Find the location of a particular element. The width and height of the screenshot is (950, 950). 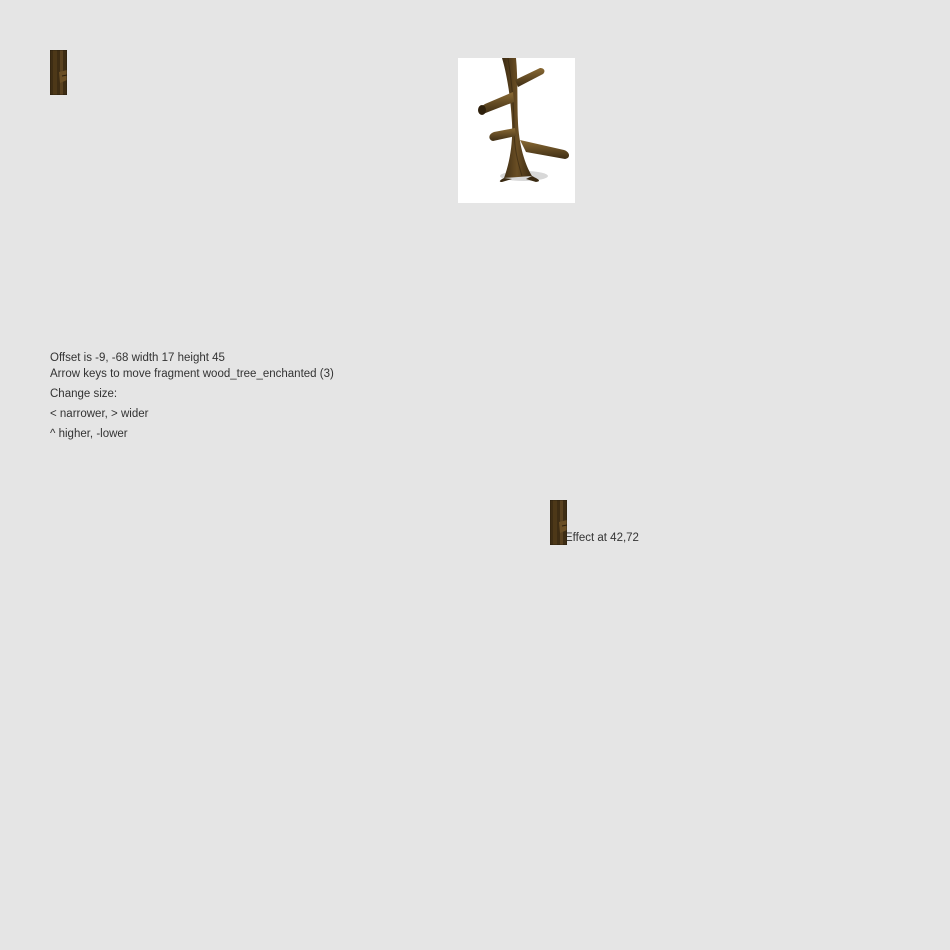

effect-position-label: Effect at 42,72 is located at coordinates (602, 538).